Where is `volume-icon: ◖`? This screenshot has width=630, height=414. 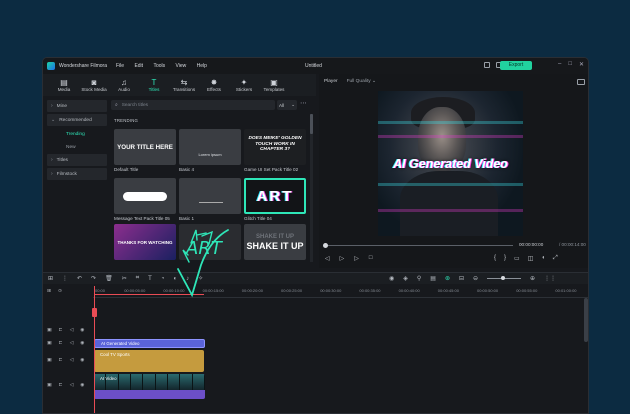 volume-icon: ◖ is located at coordinates (543, 258).